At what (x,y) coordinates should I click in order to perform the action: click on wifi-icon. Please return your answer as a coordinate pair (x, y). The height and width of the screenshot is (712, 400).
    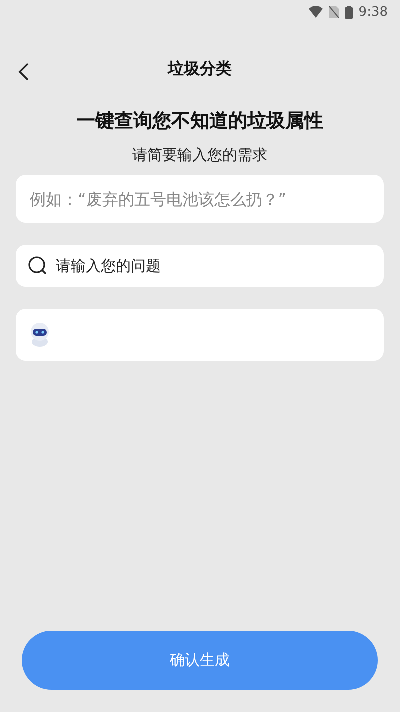
    Looking at the image, I should click on (315, 12).